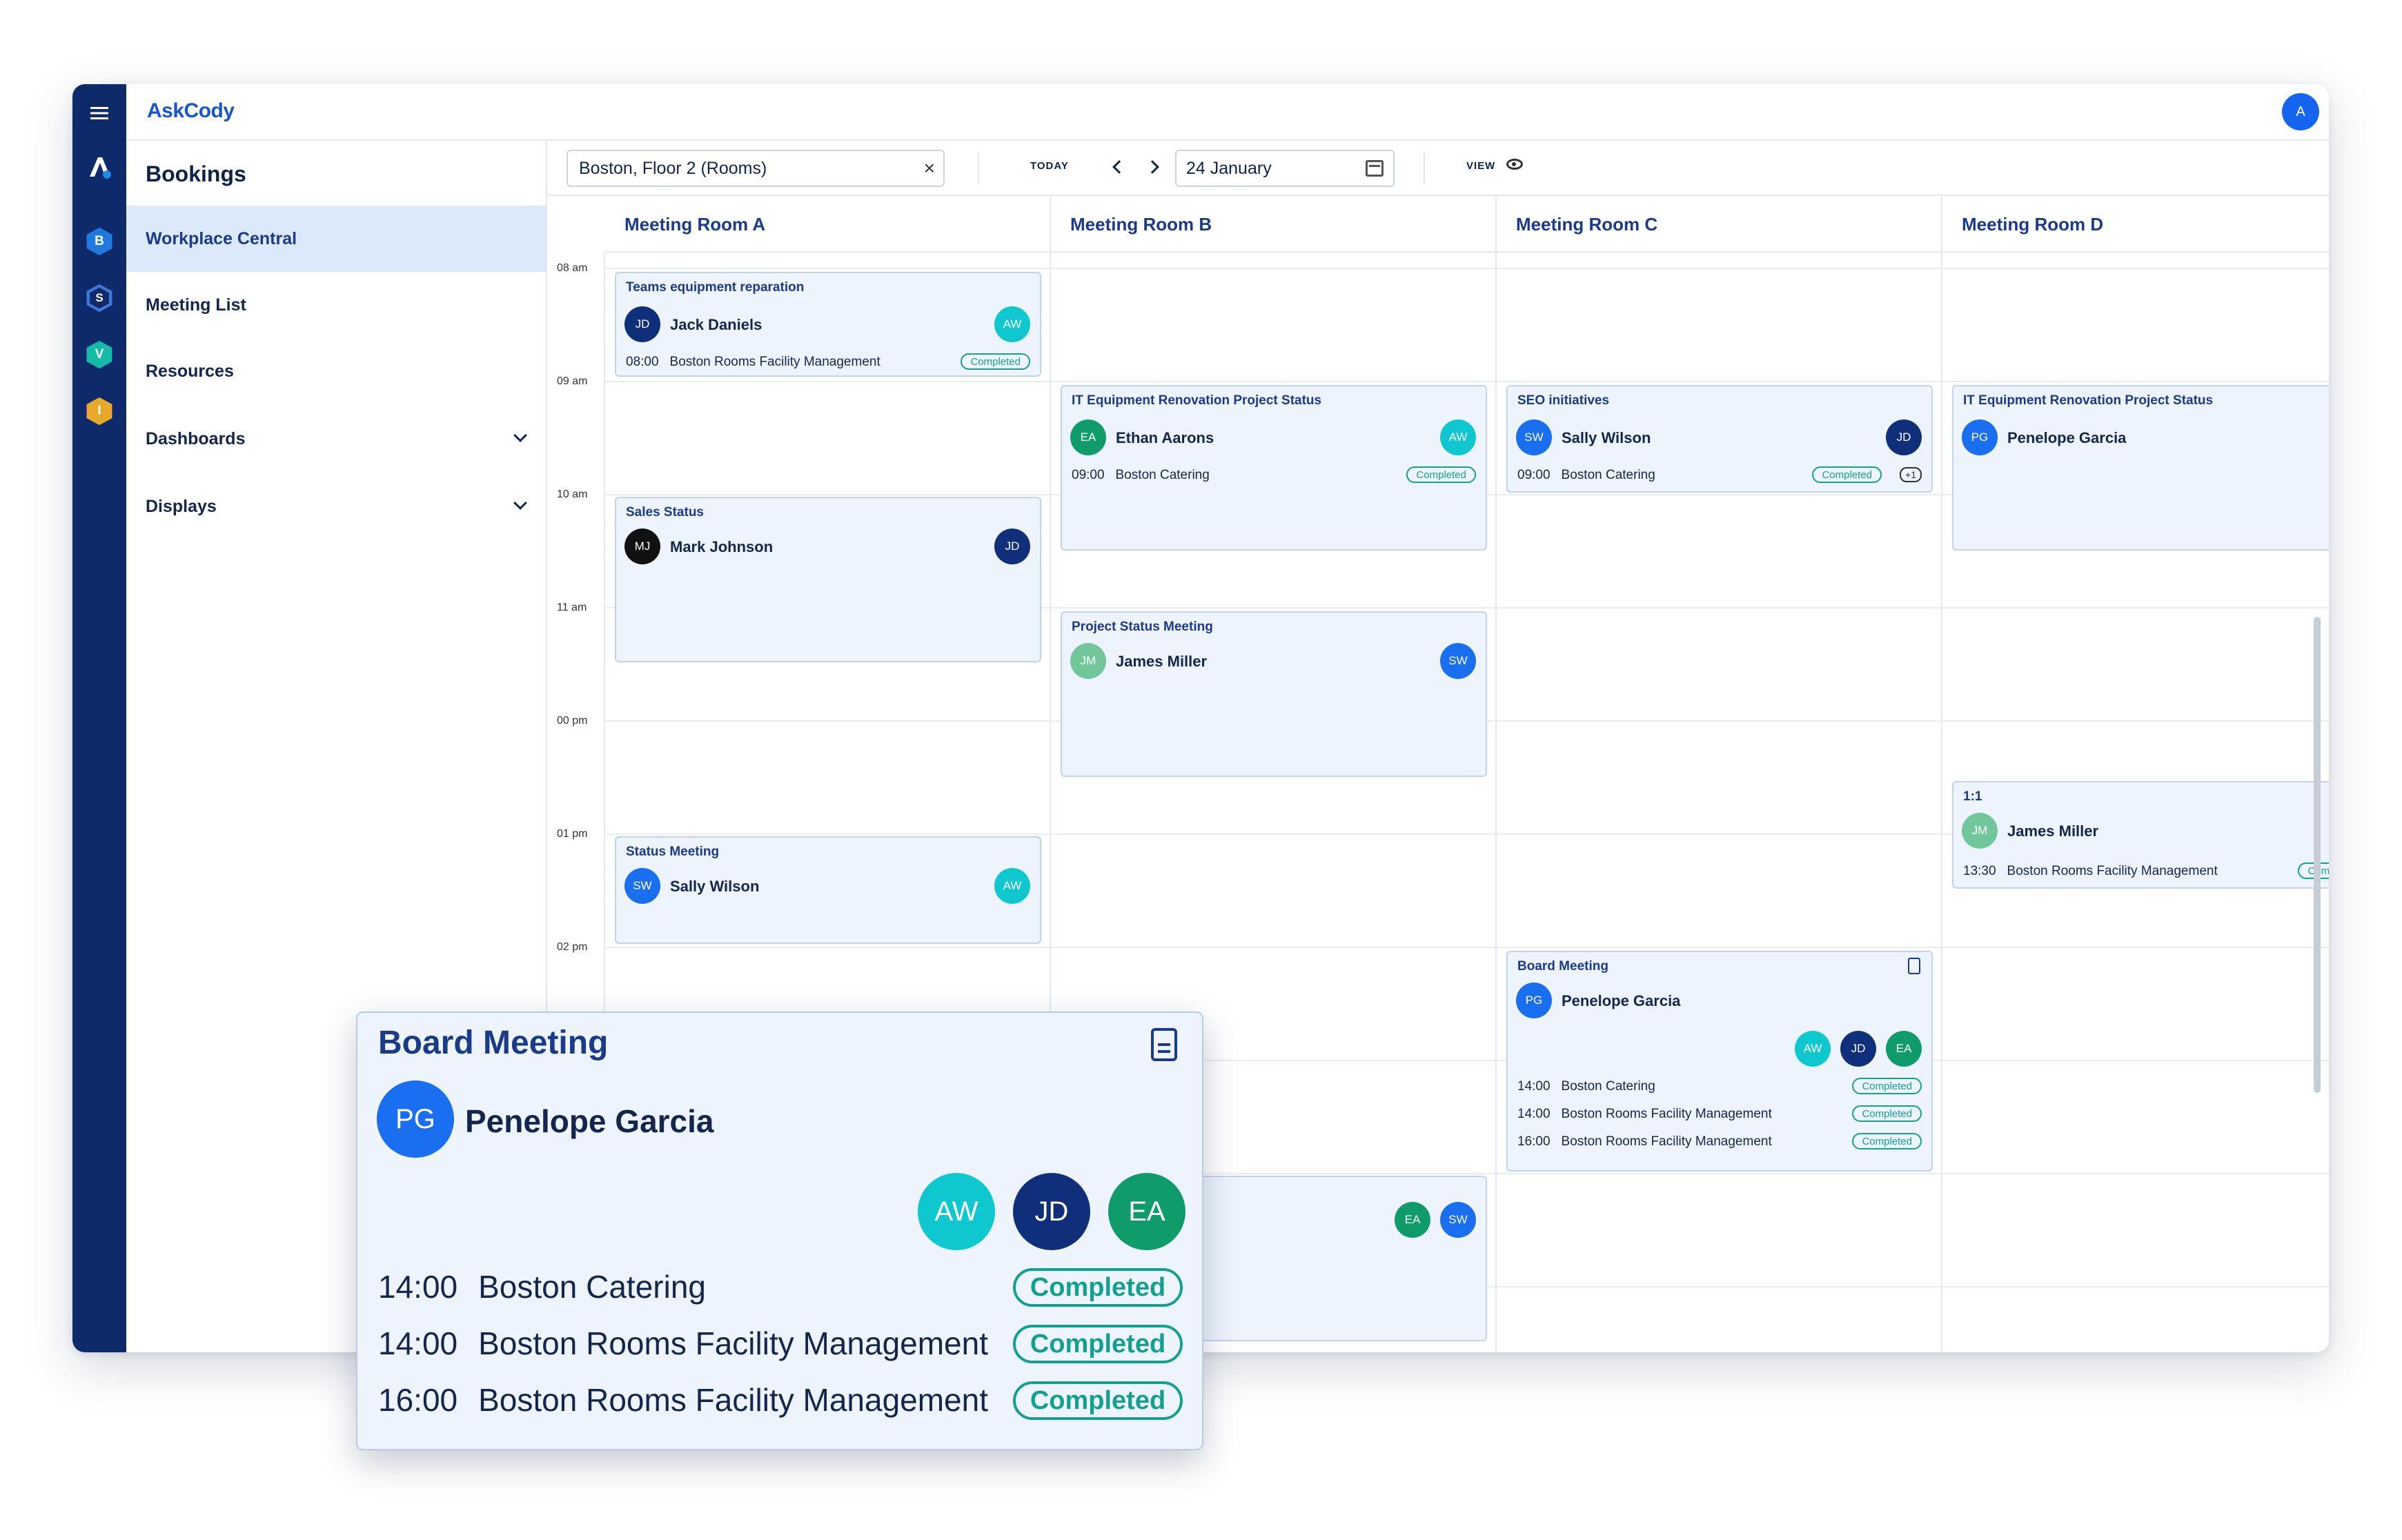 This screenshot has height=1540, width=2402. Describe the element at coordinates (572, 608) in the screenshot. I see `hour-label: 11 am` at that location.